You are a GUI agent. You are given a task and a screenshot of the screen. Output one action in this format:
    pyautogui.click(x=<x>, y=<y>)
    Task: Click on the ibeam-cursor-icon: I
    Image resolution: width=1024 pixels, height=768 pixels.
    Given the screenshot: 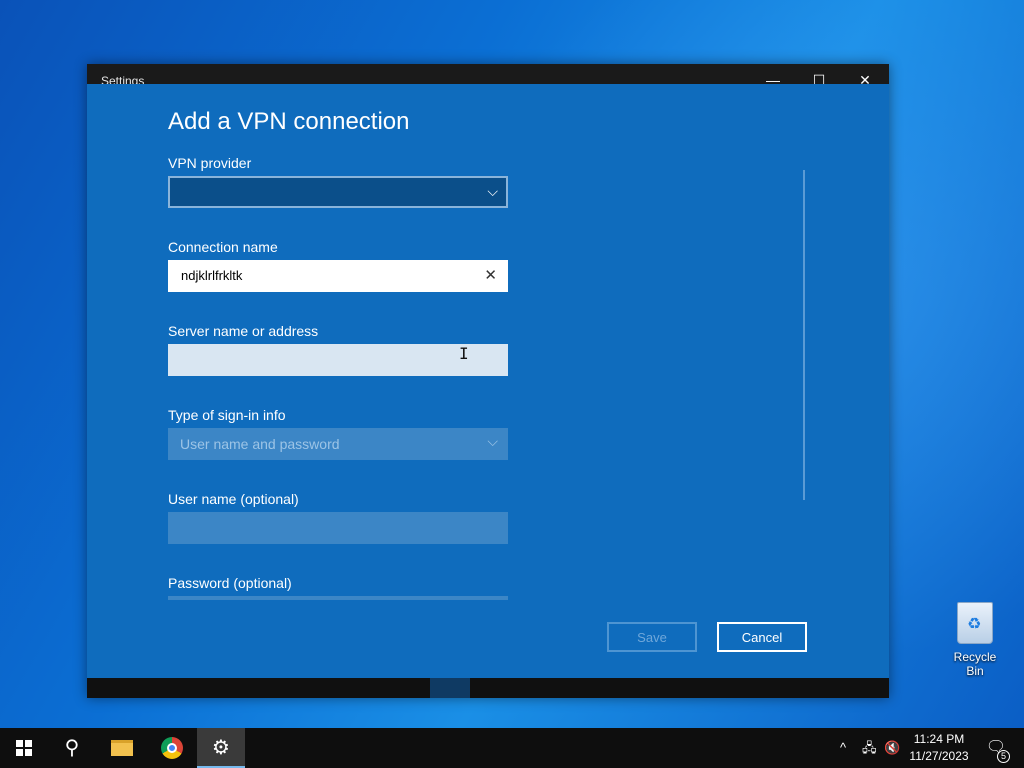 What is the action you would take?
    pyautogui.click(x=464, y=353)
    